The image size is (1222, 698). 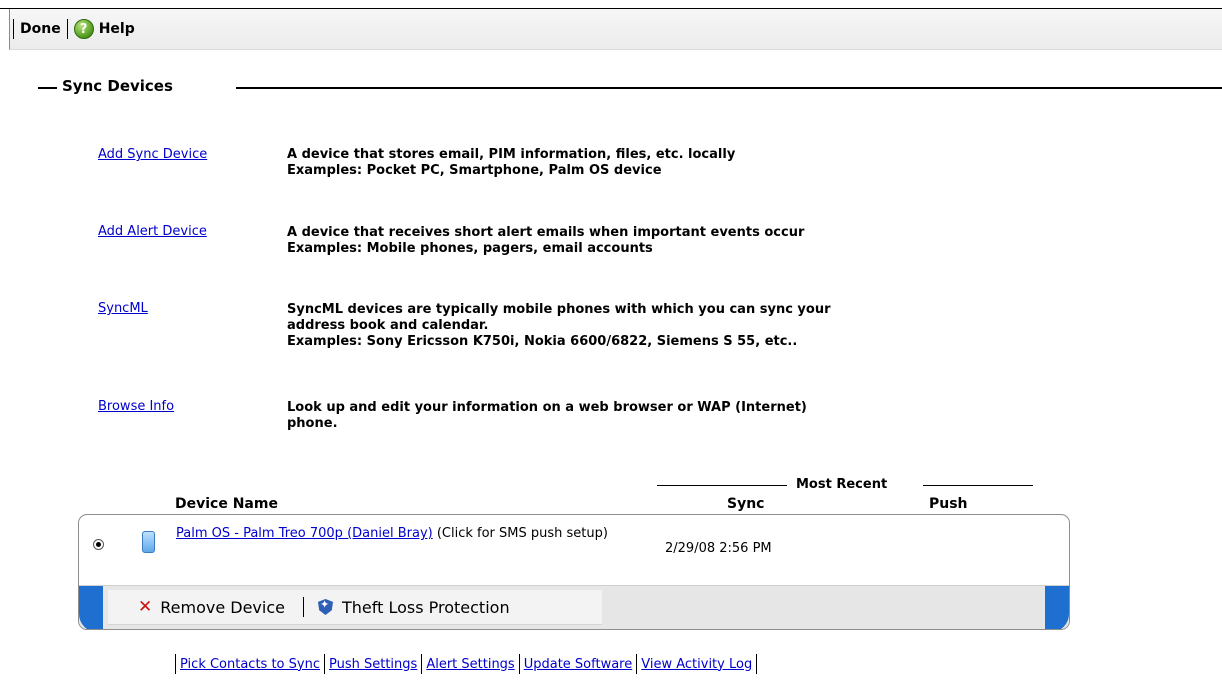 I want to click on theft-loss-protection-button: Theft Loss Protection, so click(x=413, y=607).